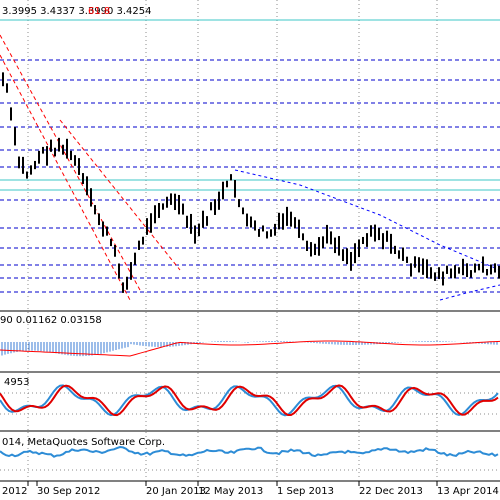  Describe the element at coordinates (77, 11) in the screenshot. I see `price-header-values: 3.3995 3.4337 3.3990 3.4254` at that location.